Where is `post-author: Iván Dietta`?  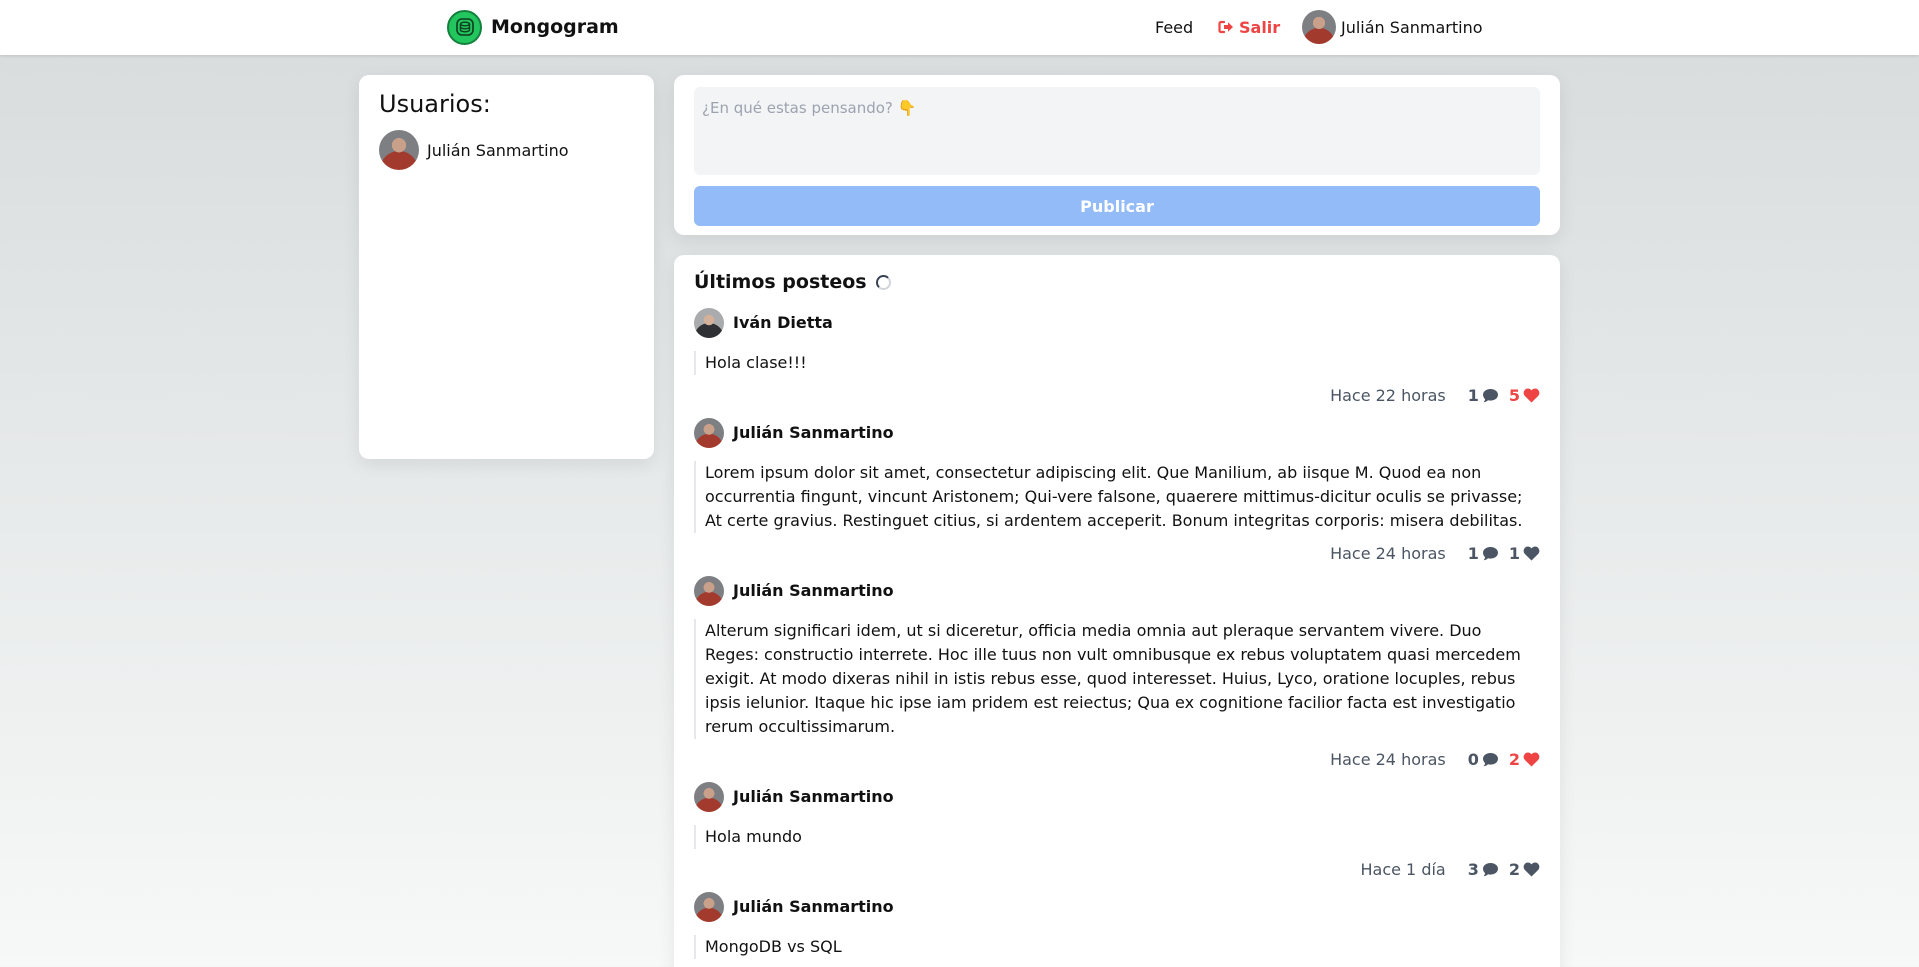
post-author: Iván Dietta is located at coordinates (783, 322).